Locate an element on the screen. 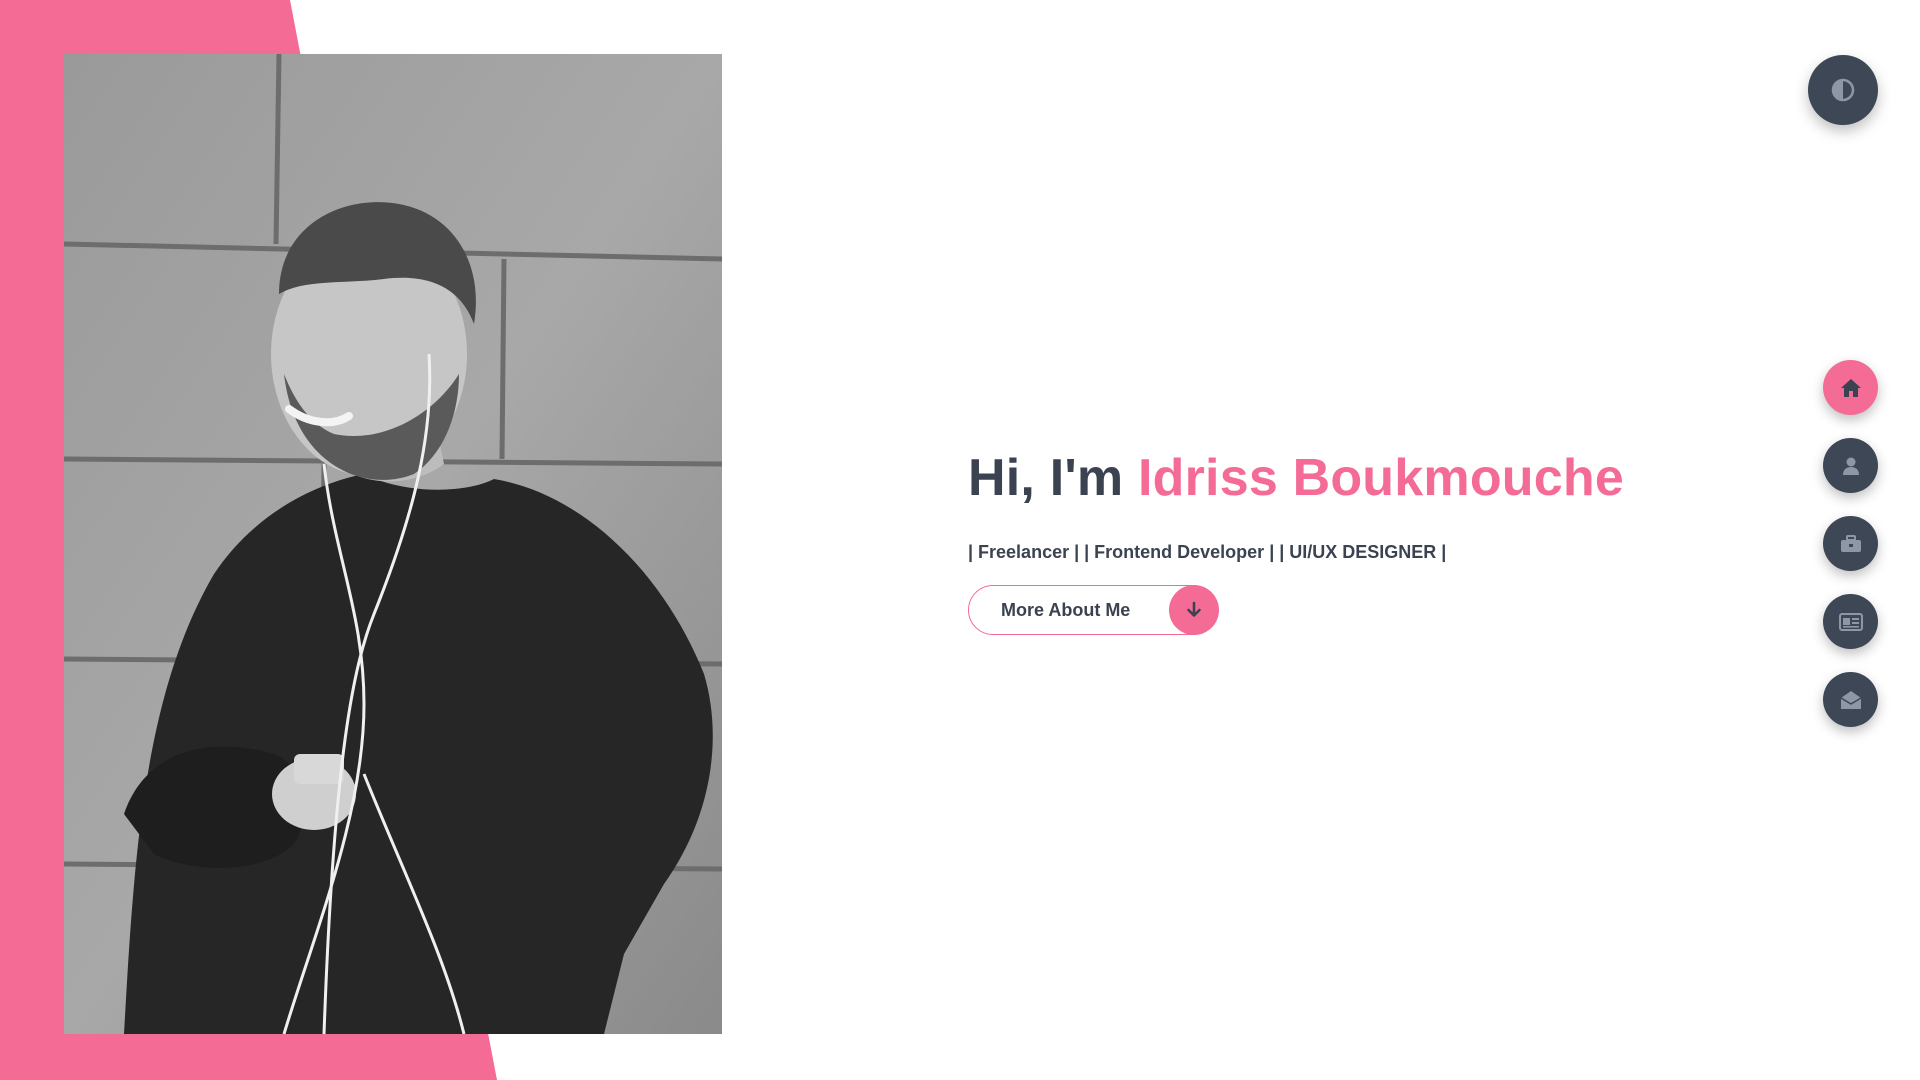 Image resolution: width=1920 pixels, height=1080 pixels. newspaper-icon is located at coordinates (1850, 621).